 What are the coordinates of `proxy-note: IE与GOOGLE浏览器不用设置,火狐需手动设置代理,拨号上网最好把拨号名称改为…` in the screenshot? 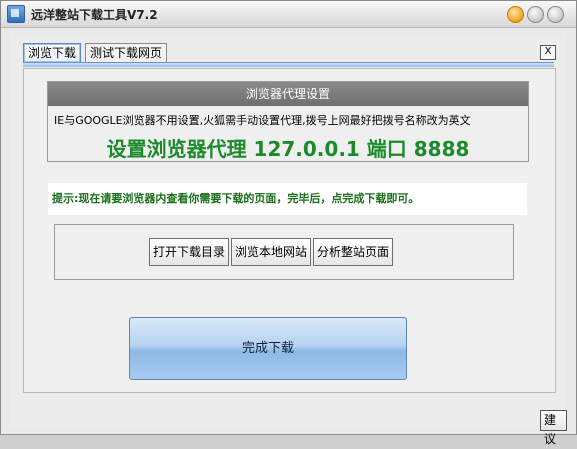 It's located at (262, 120).